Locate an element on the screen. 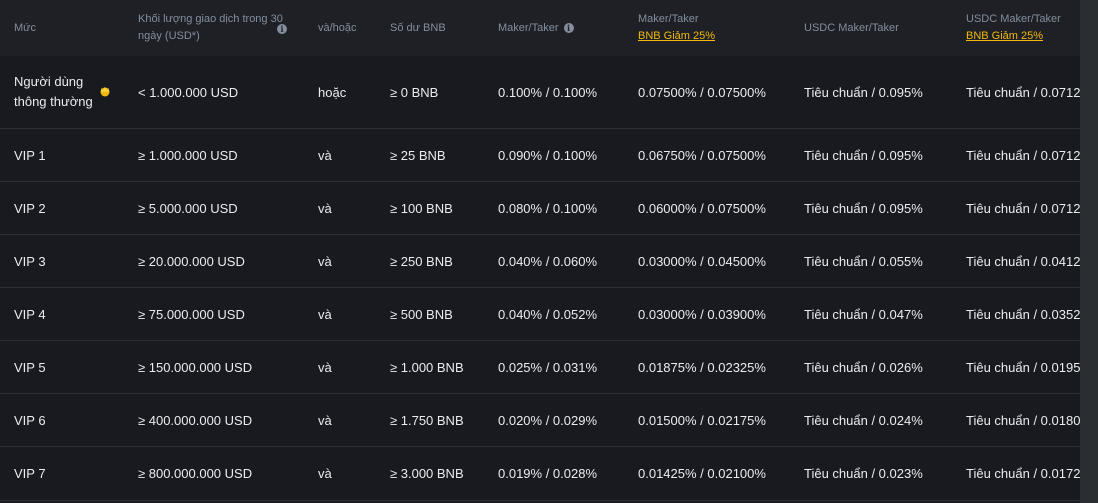  usdc-maker-taker-cell: Tiêu chuẩn / 0.023% is located at coordinates (863, 473).